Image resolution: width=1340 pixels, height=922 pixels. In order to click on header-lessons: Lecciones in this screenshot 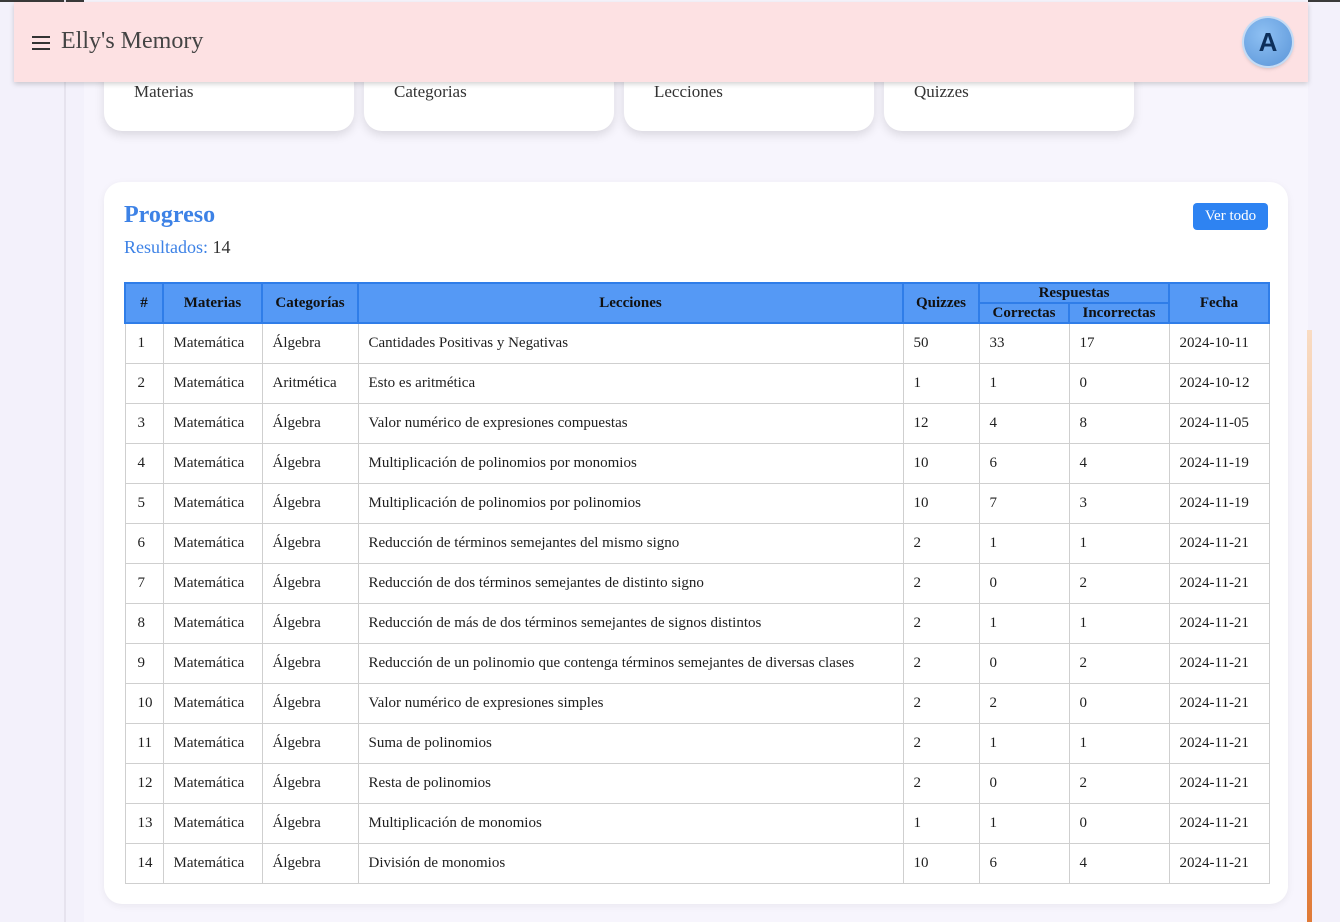, I will do `click(630, 303)`.